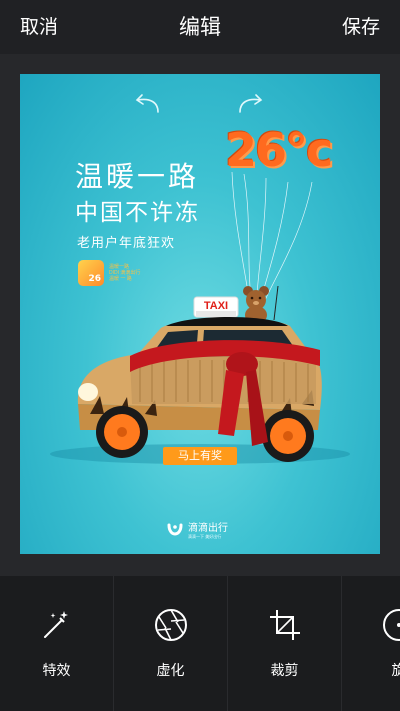  What do you see at coordinates (395, 671) in the screenshot?
I see `tool-rotate-label: 旋` at bounding box center [395, 671].